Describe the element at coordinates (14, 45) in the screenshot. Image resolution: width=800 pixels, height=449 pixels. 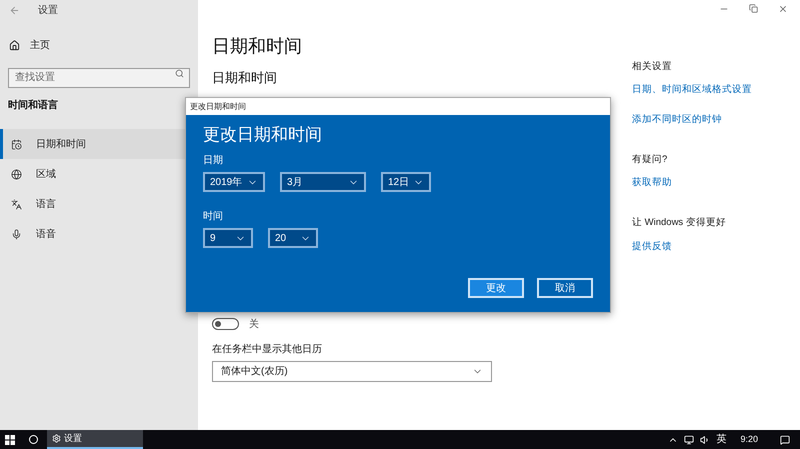
I see `home-icon` at that location.